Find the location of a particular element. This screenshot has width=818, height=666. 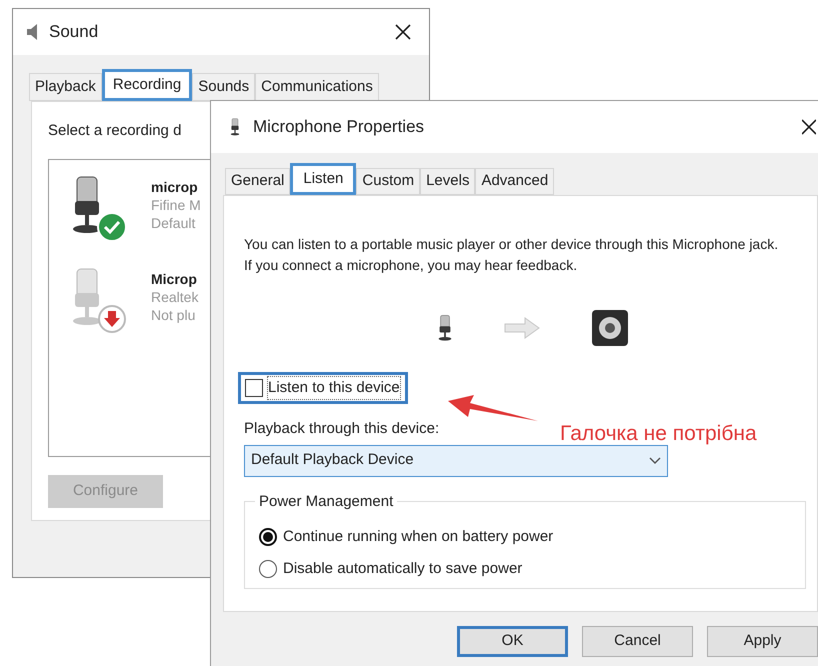

dialog-button: Cancel is located at coordinates (638, 641).